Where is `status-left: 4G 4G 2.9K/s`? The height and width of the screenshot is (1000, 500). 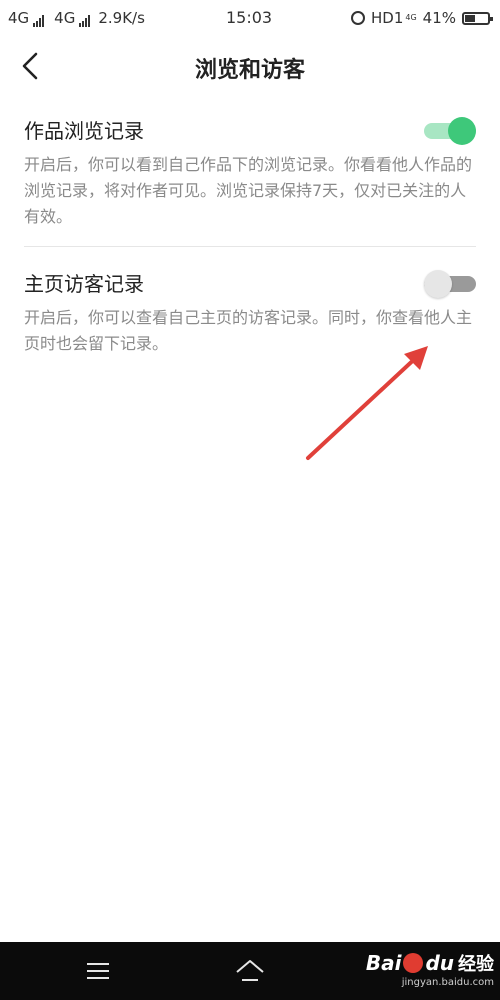 status-left: 4G 4G 2.9K/s is located at coordinates (76, 18).